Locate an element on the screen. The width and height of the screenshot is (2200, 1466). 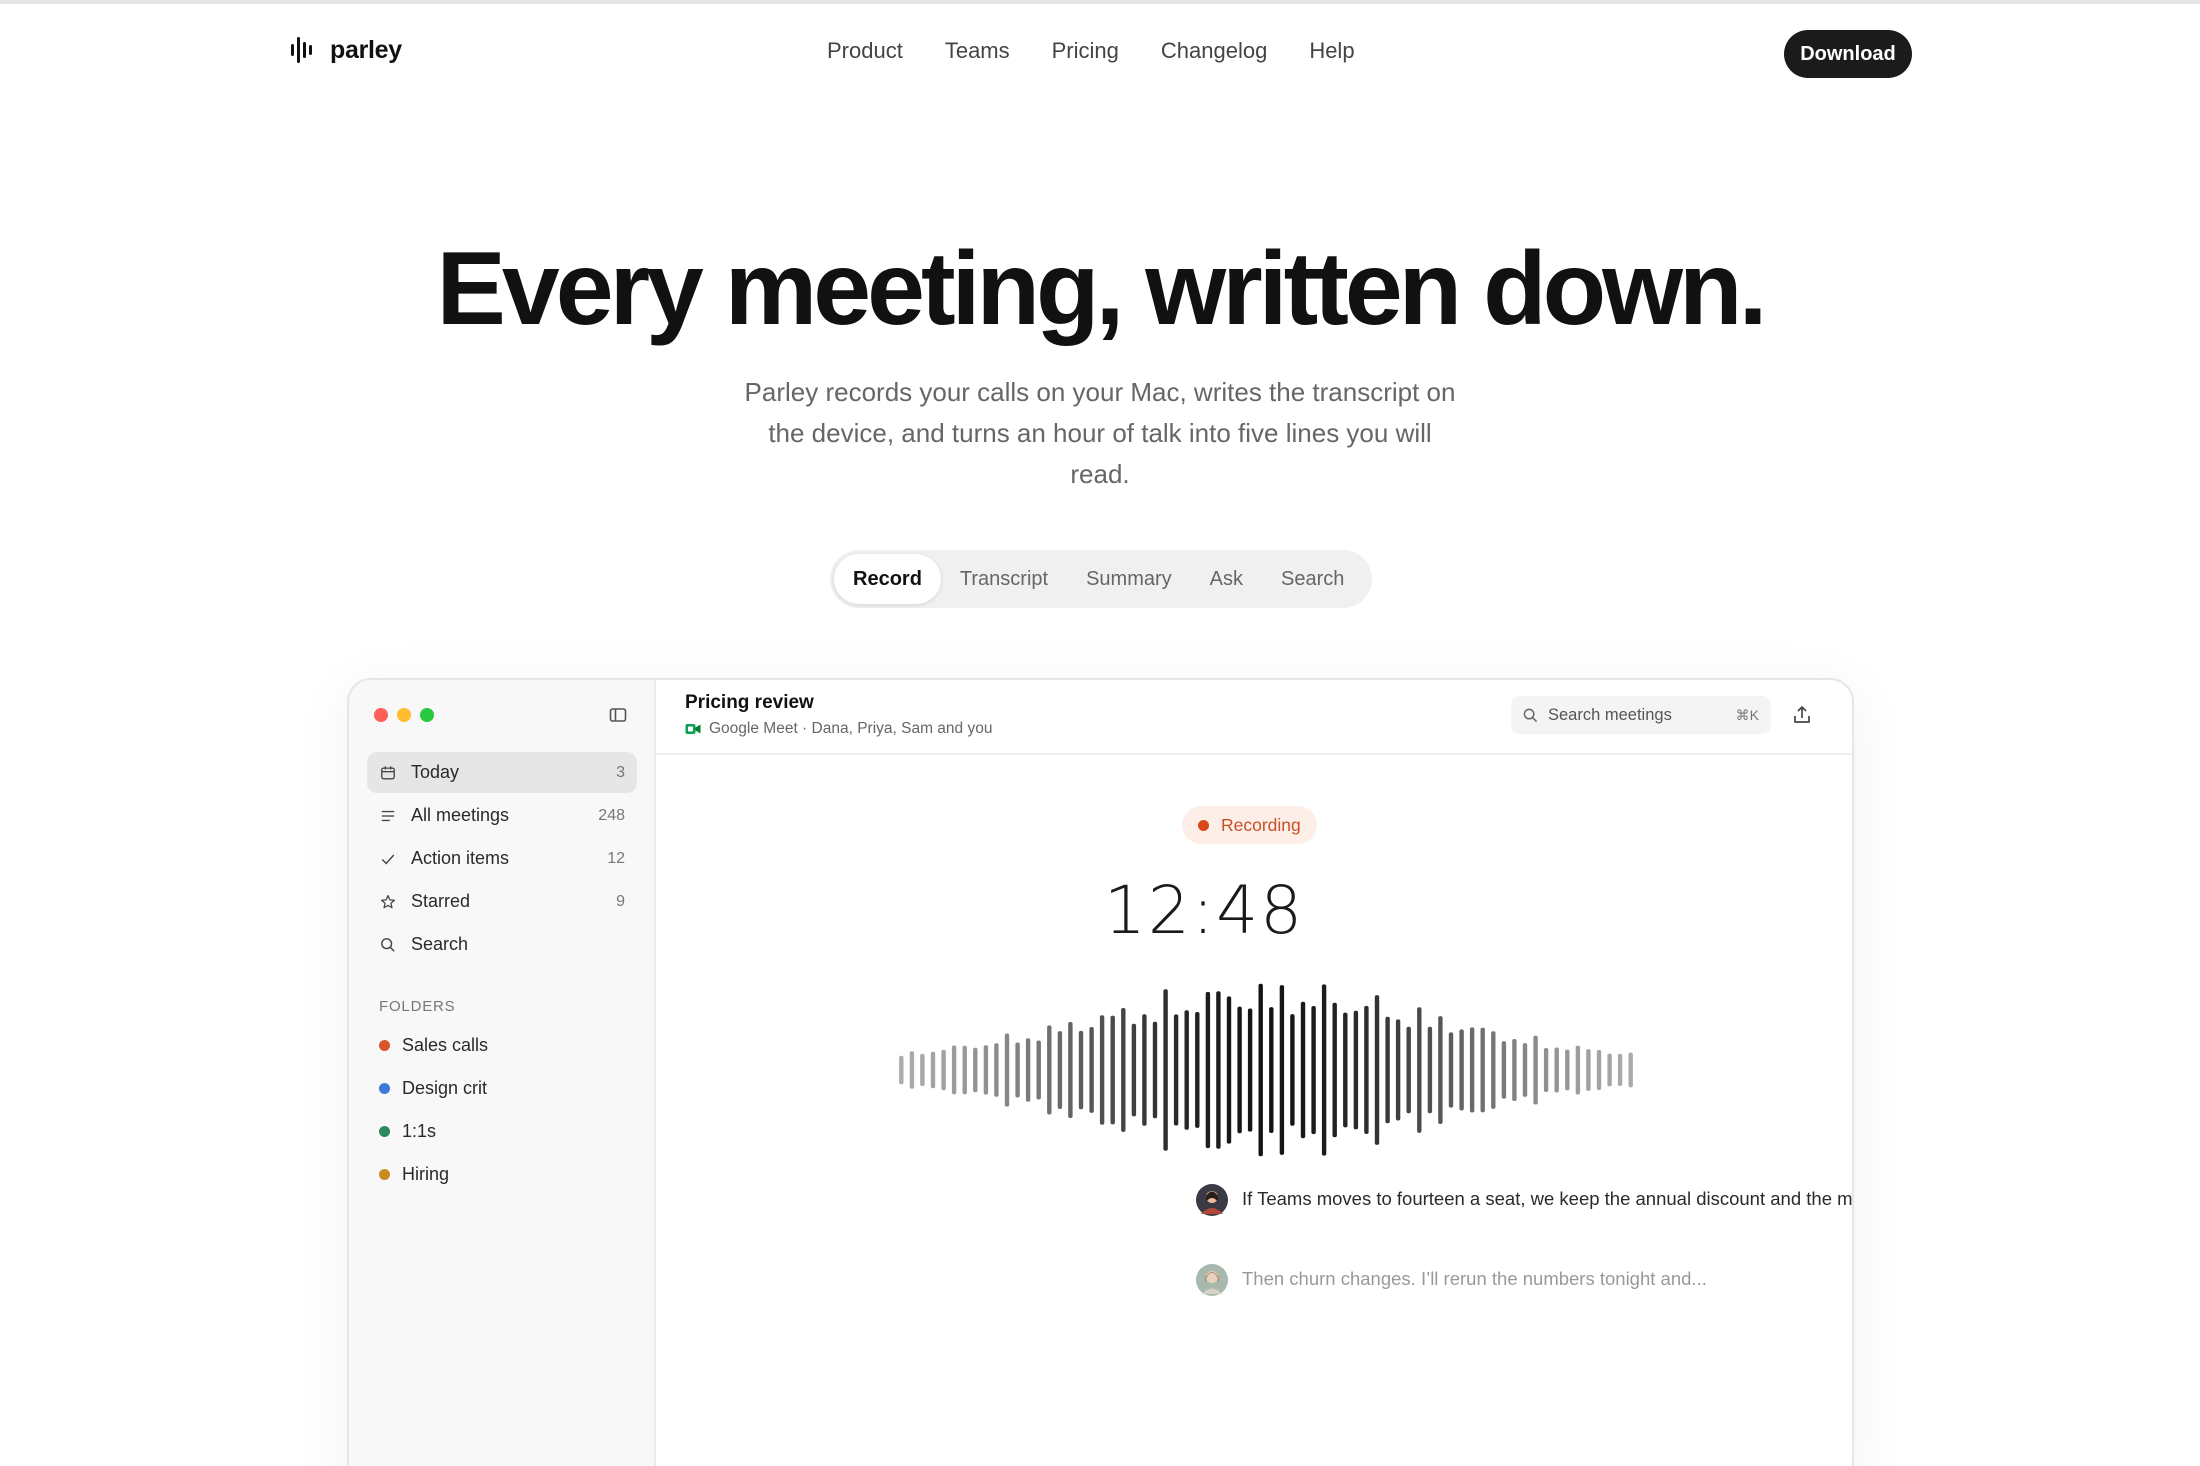
sidebar: Today 3 All meetings 248 Action items 12 is located at coordinates (502, 1073).